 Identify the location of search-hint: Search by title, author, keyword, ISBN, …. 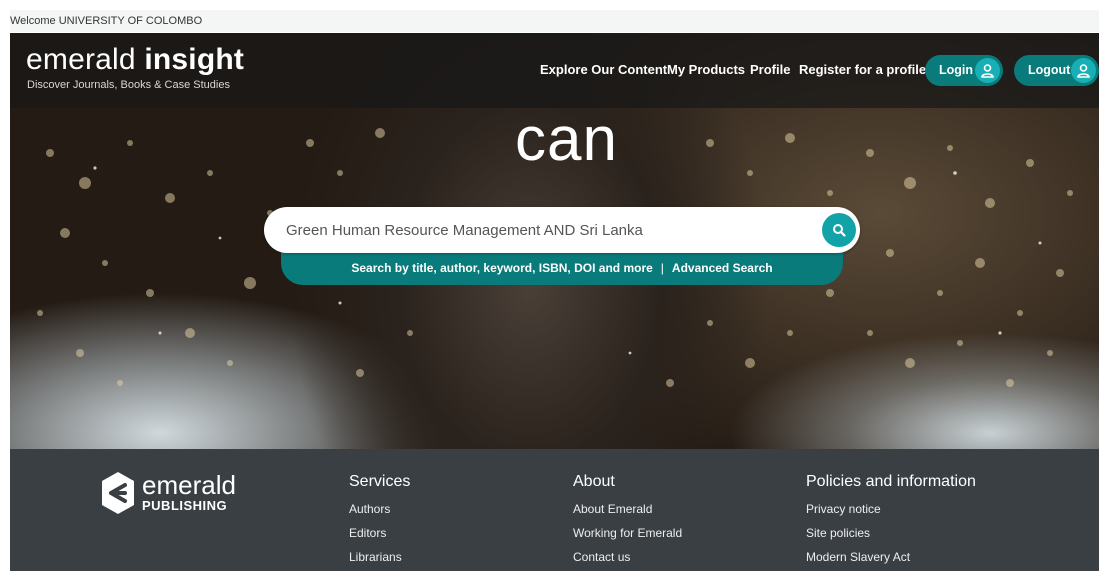
(562, 268).